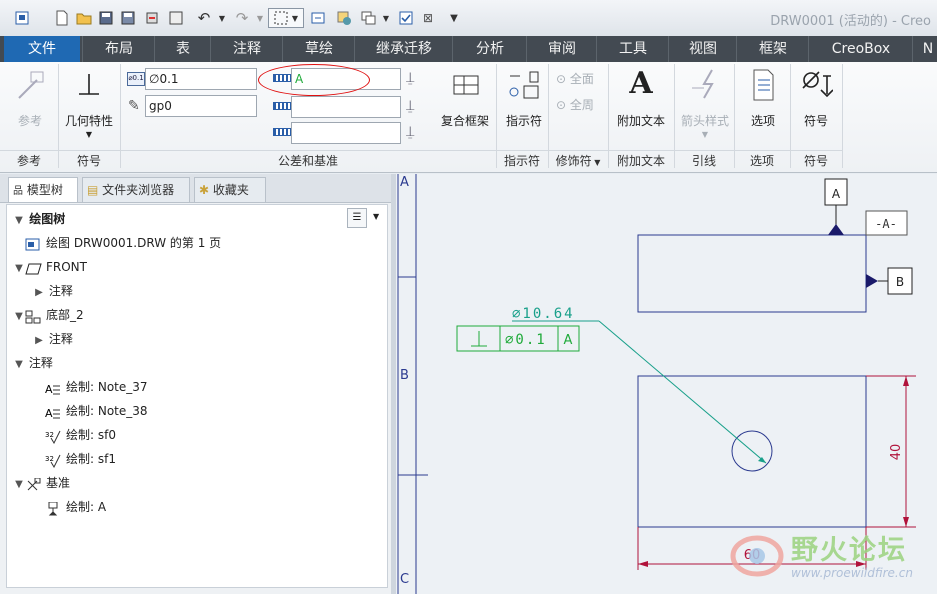 The image size is (937, 594). What do you see at coordinates (89, 106) in the screenshot?
I see `geometric-characteristic-button: 几何特性 ▼` at bounding box center [89, 106].